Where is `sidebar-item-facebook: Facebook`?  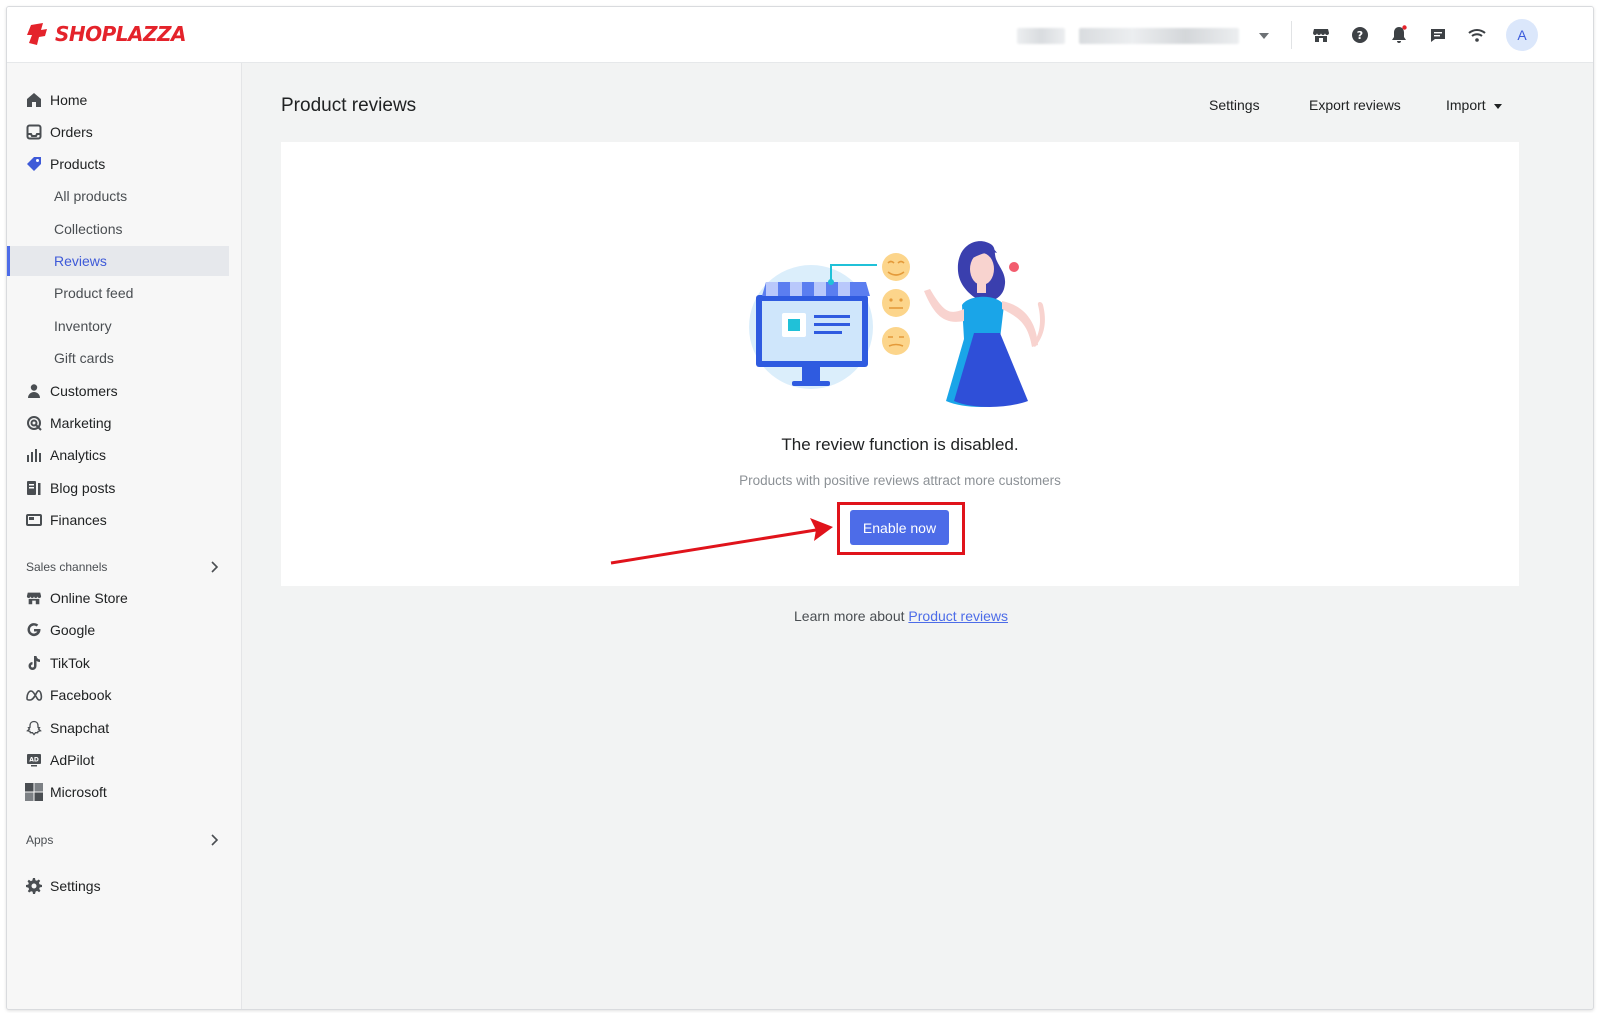
sidebar-item-facebook: Facebook is located at coordinates (118, 695).